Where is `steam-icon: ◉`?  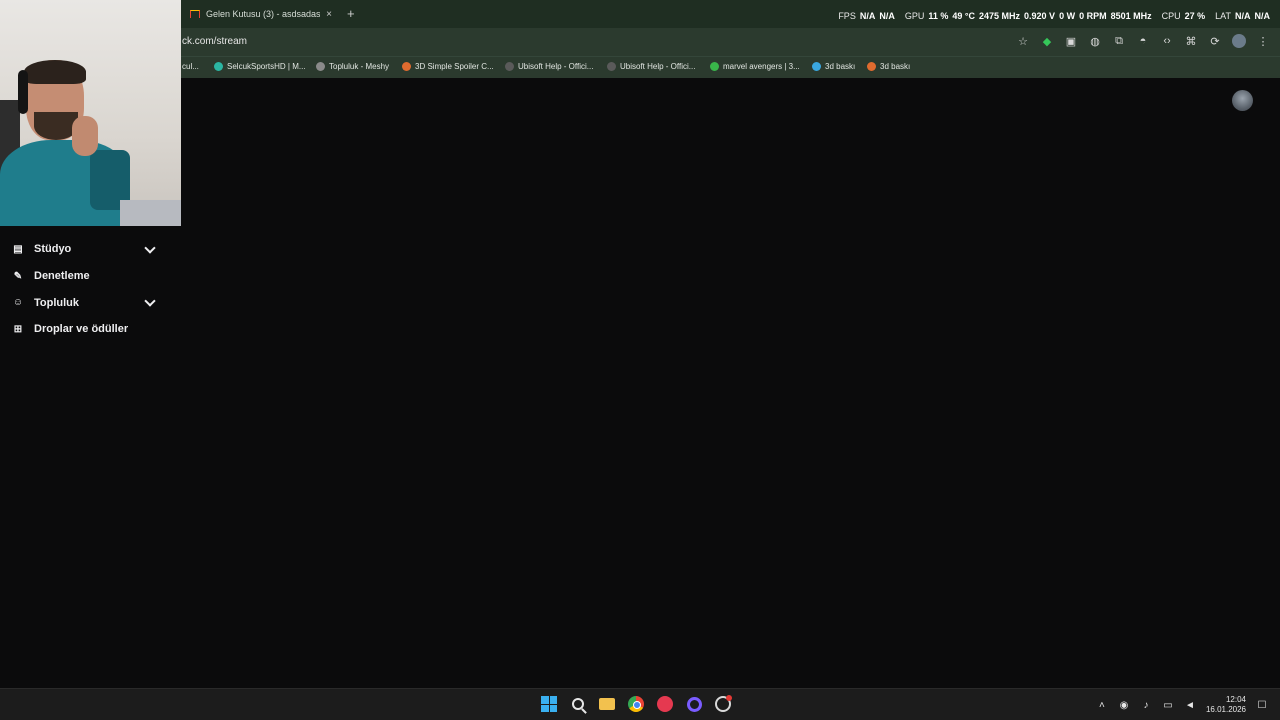
steam-icon: ◉ is located at coordinates (1124, 705).